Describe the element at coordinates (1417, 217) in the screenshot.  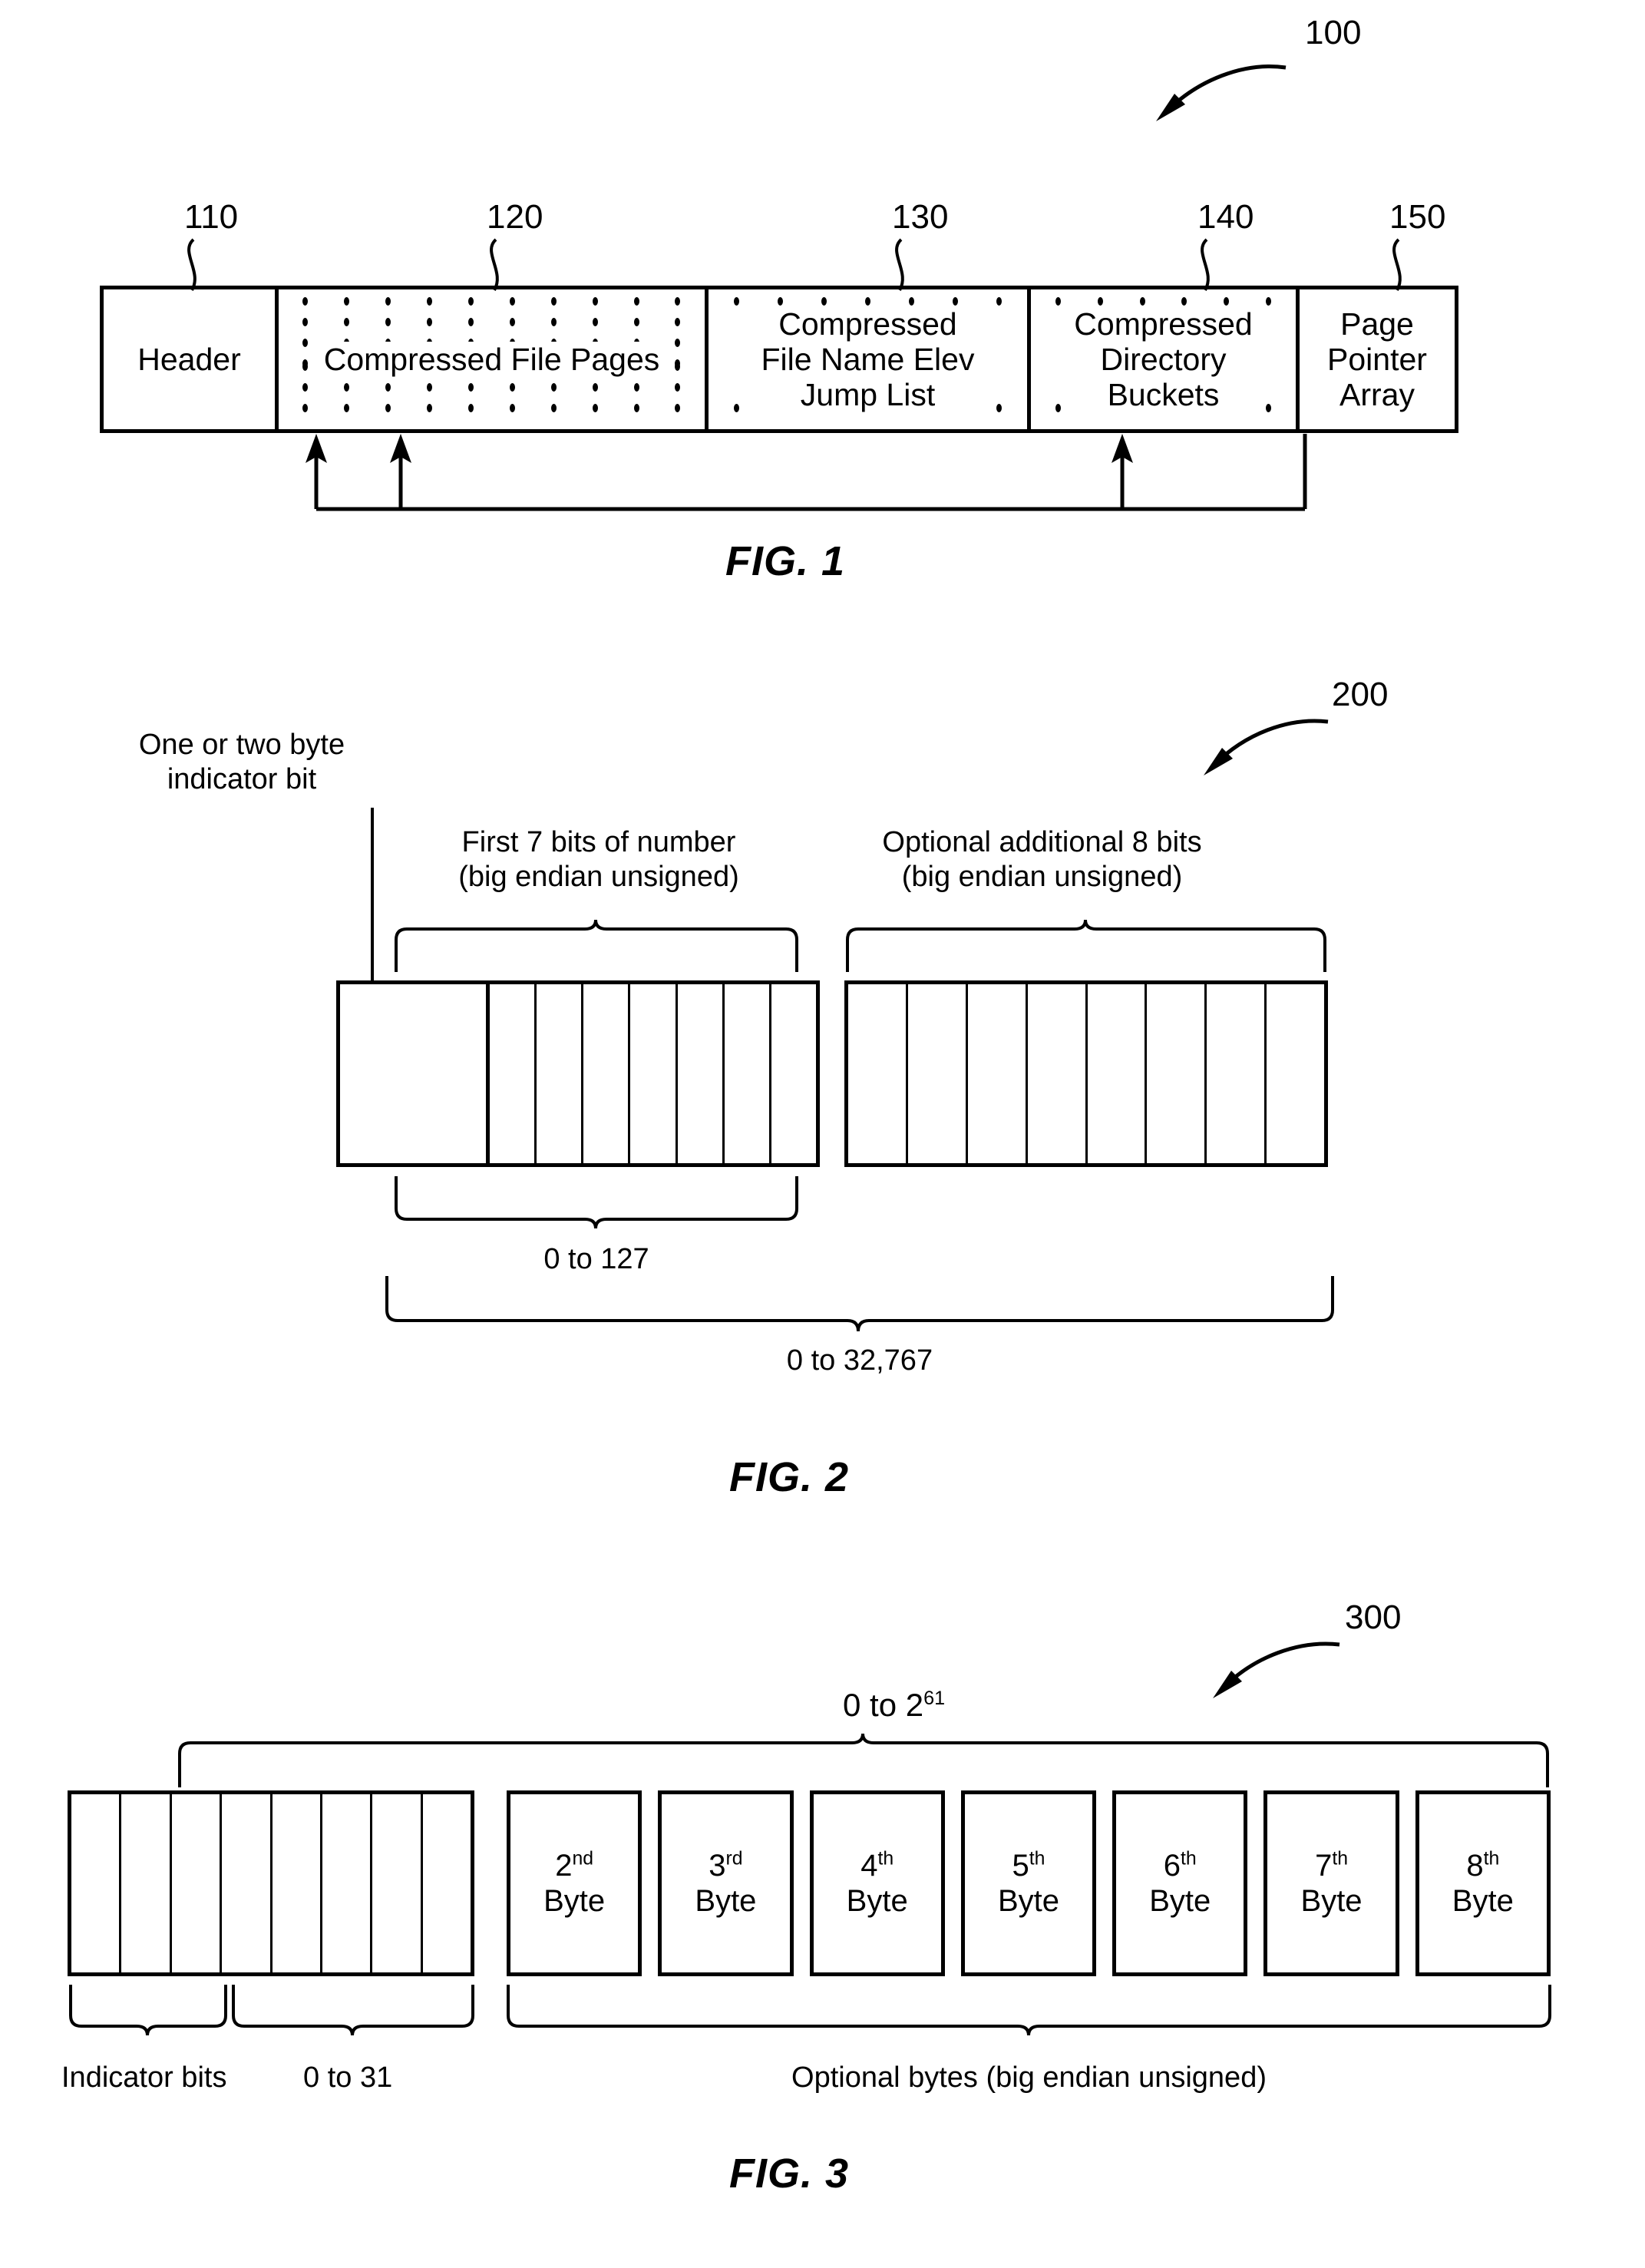
I see `fig1-callout-150: 150` at that location.